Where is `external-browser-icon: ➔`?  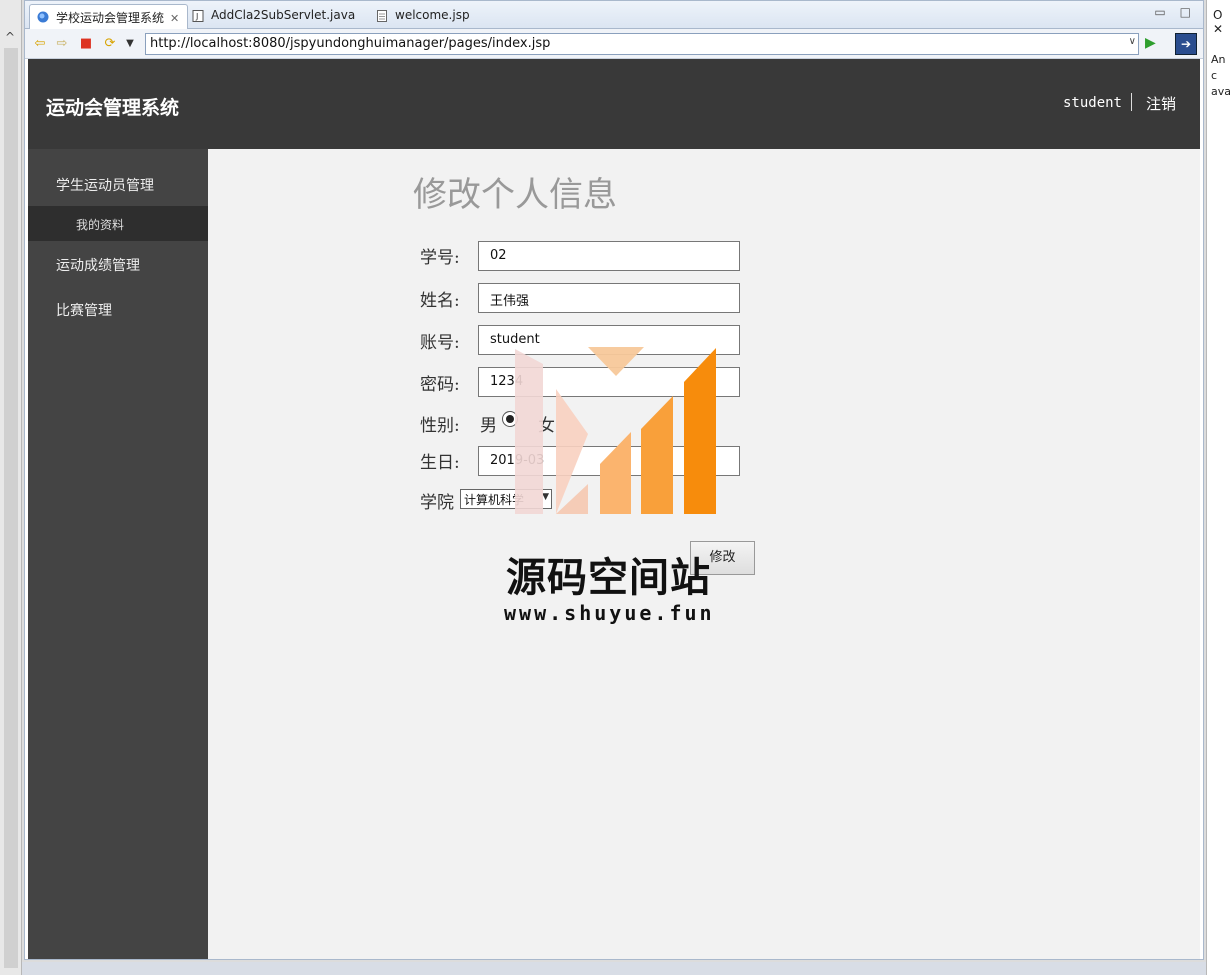 external-browser-icon: ➔ is located at coordinates (1186, 44).